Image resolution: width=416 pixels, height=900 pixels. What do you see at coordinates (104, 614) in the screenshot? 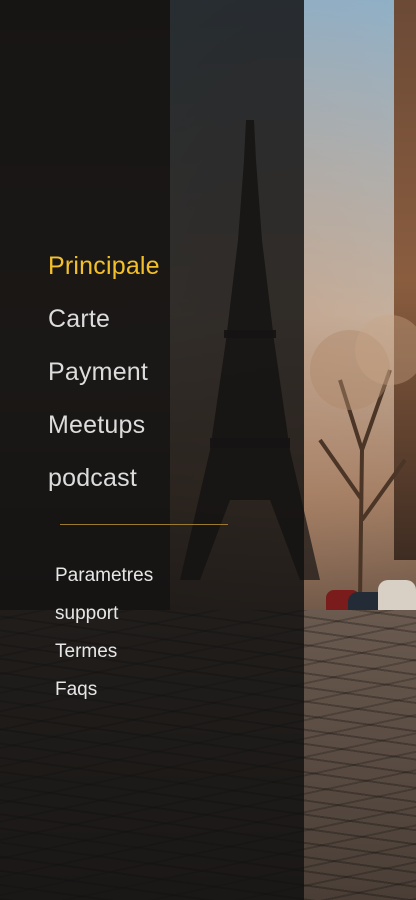
I see `menu-item-support: support` at bounding box center [104, 614].